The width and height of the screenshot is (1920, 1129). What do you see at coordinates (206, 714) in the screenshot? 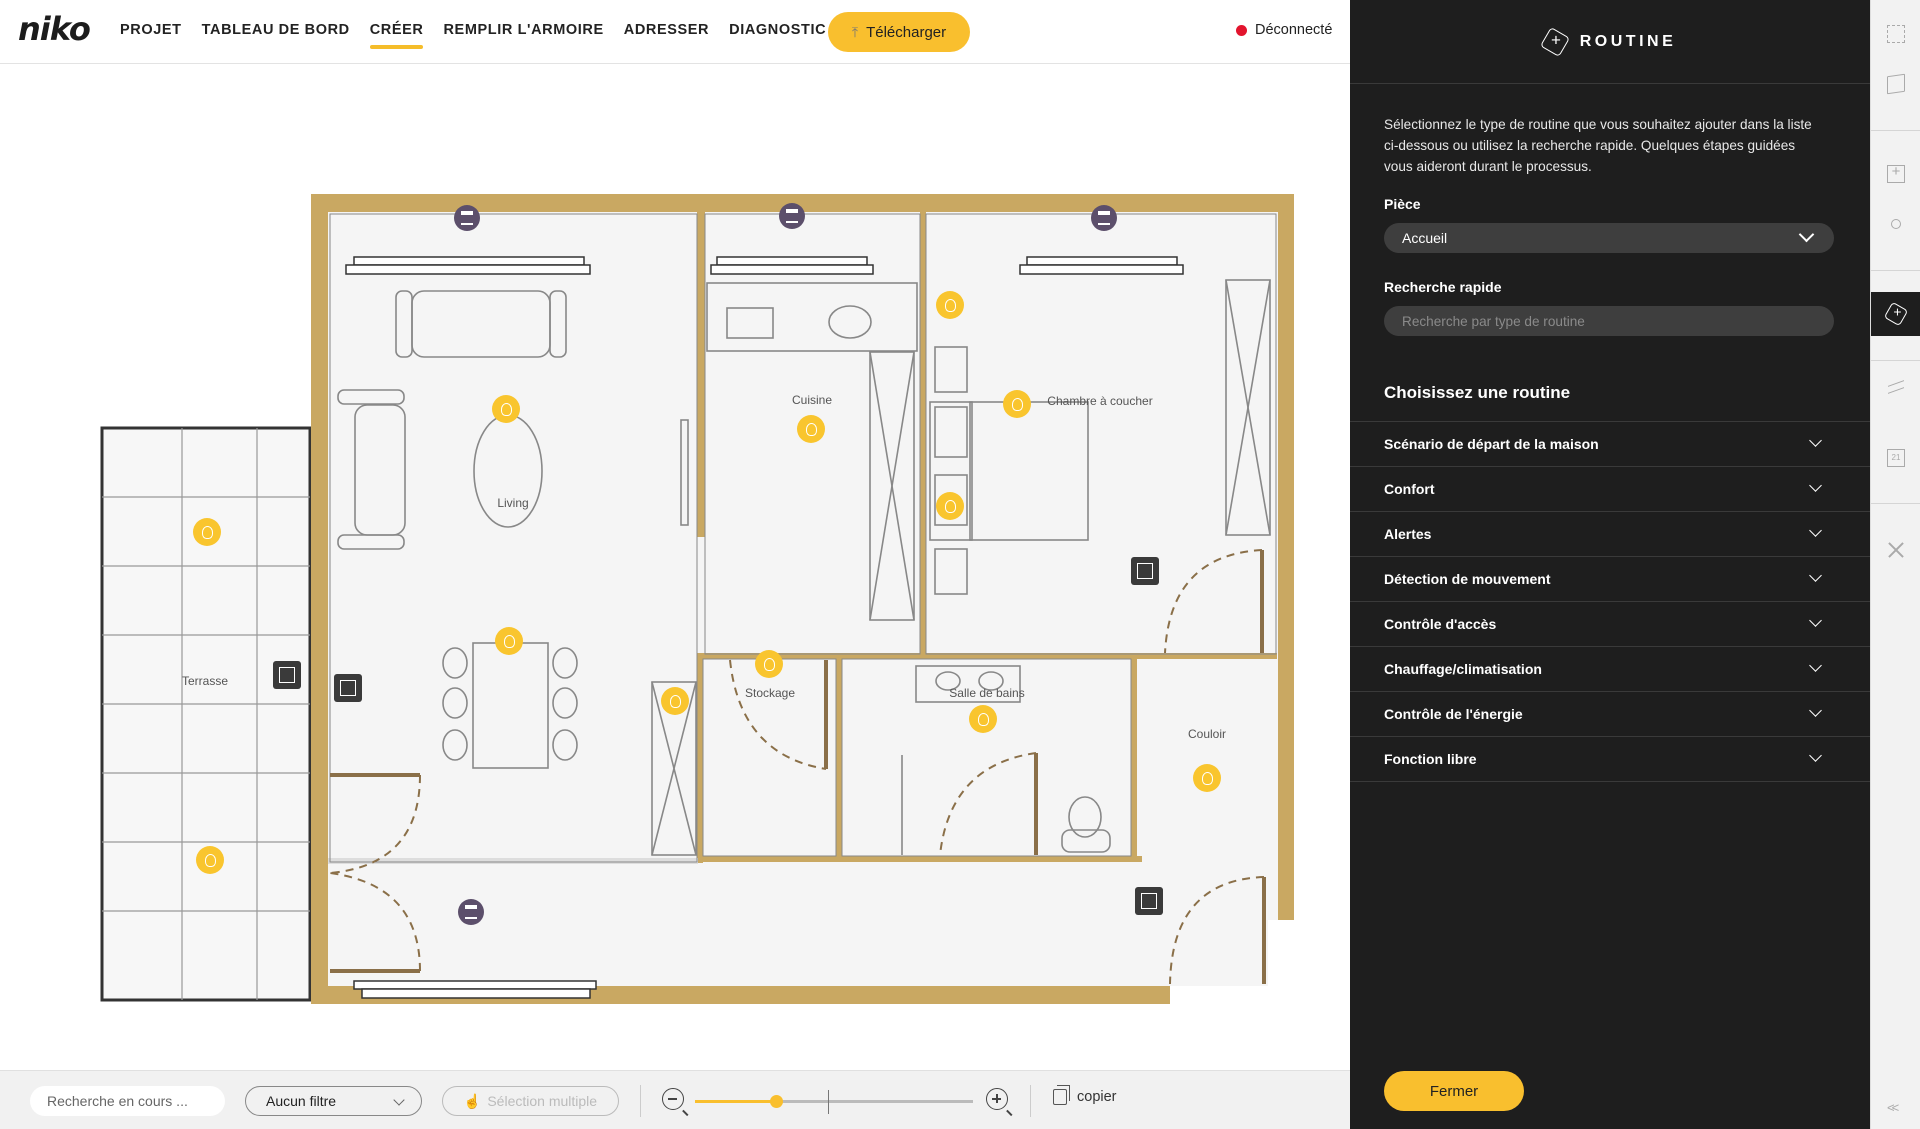
I see `terrace-tiles` at bounding box center [206, 714].